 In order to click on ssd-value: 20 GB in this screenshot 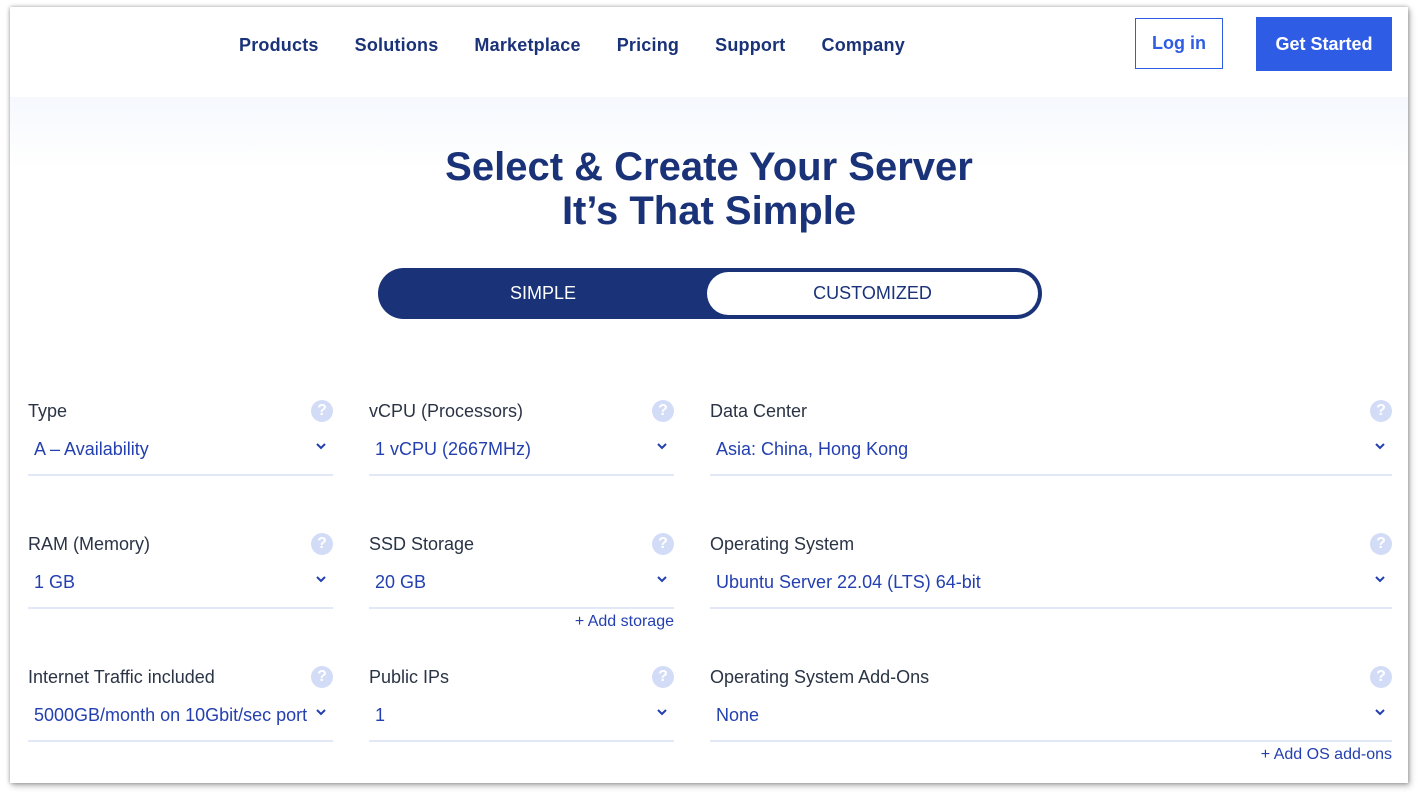, I will do `click(401, 582)`.